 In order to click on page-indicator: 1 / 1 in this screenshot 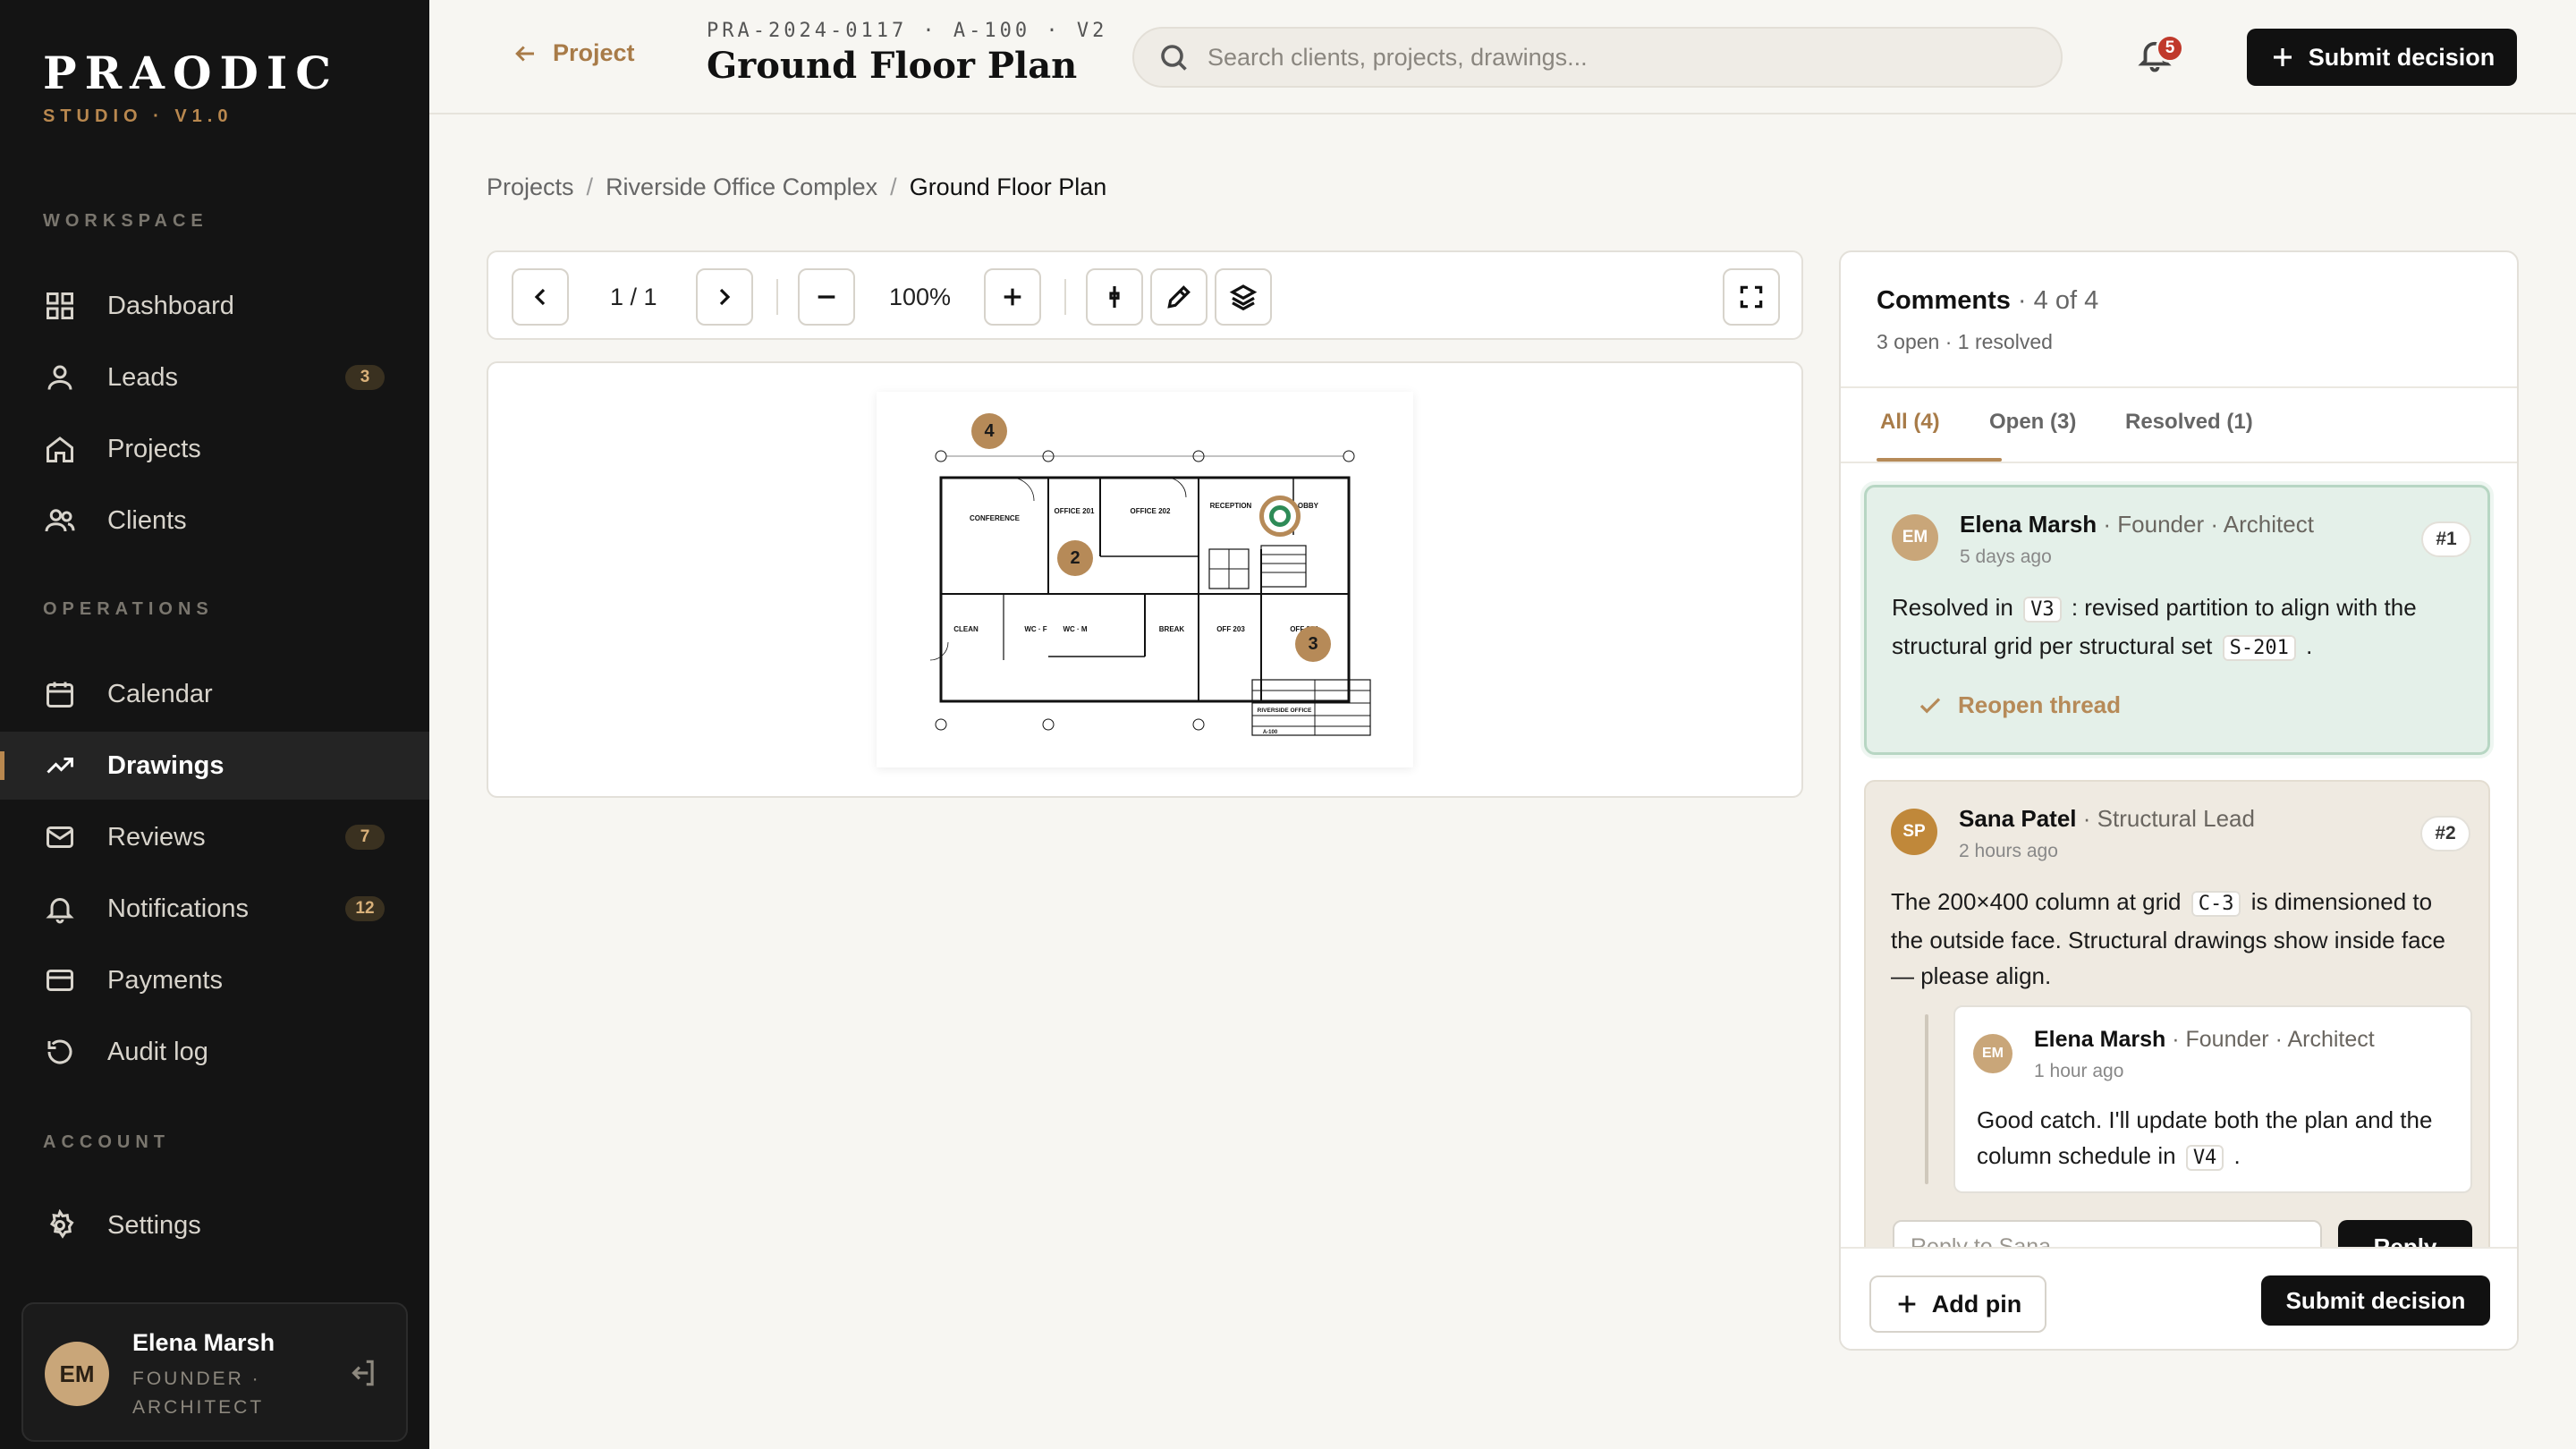, I will do `click(633, 296)`.